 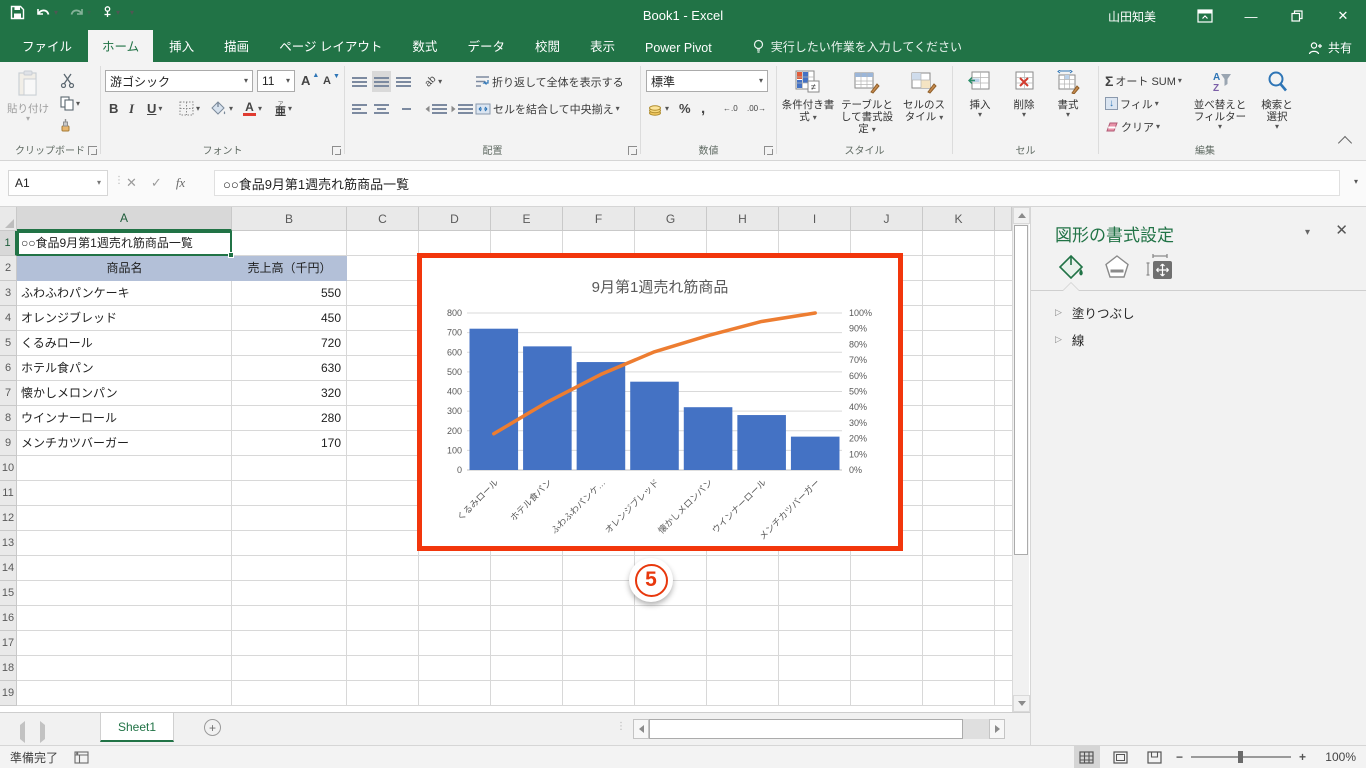 I want to click on column-header-B: B, so click(x=289, y=219).